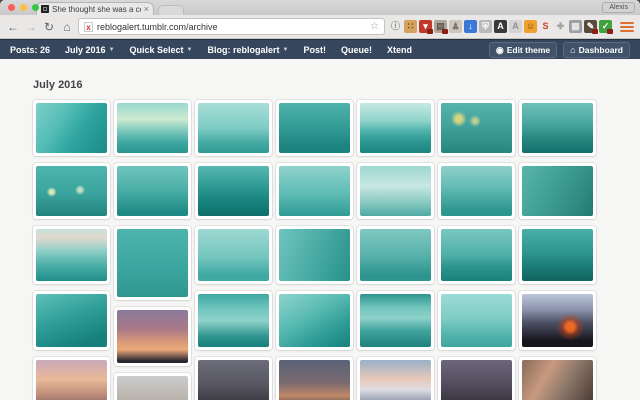 The height and width of the screenshot is (400, 640). What do you see at coordinates (233, 378) in the screenshot?
I see `photo-crowd-silhouettes-dusk` at bounding box center [233, 378].